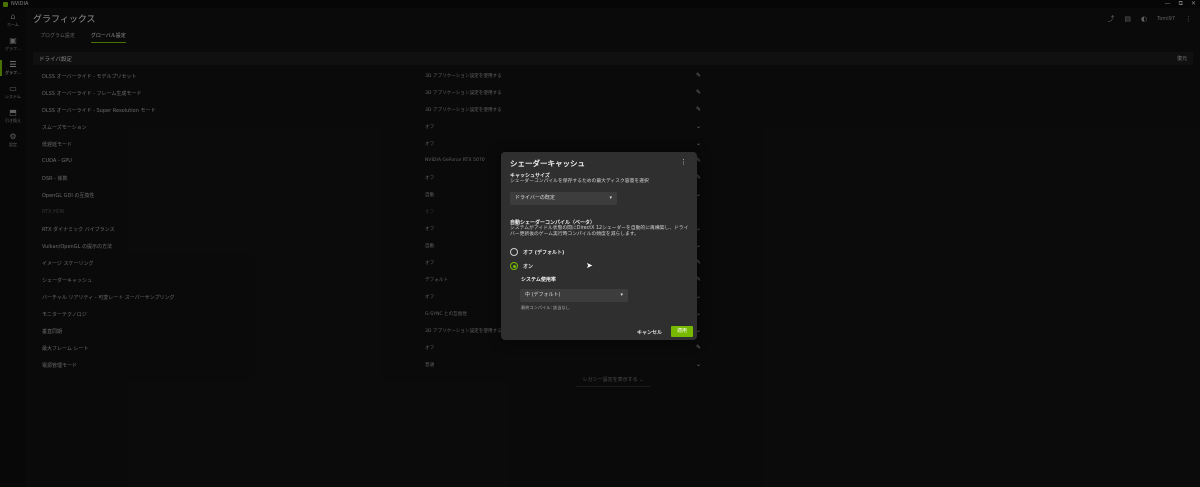 The height and width of the screenshot is (487, 1200). What do you see at coordinates (543, 295) in the screenshot?
I see `system-usage-value: 中 (デフォルト)` at bounding box center [543, 295].